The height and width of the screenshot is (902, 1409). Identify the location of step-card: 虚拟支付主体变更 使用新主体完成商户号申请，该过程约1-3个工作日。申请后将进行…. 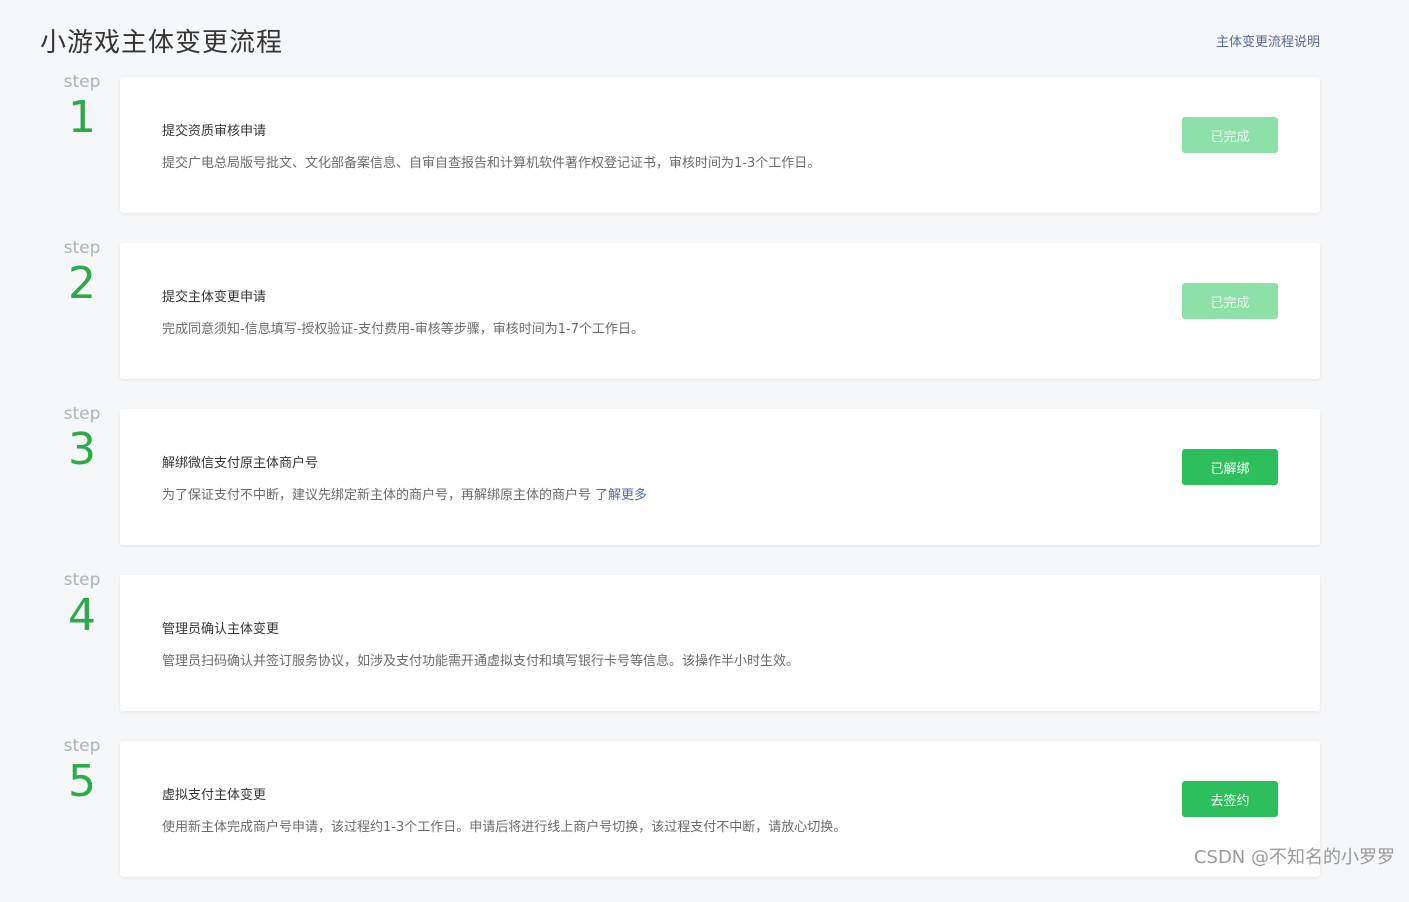
(720, 809).